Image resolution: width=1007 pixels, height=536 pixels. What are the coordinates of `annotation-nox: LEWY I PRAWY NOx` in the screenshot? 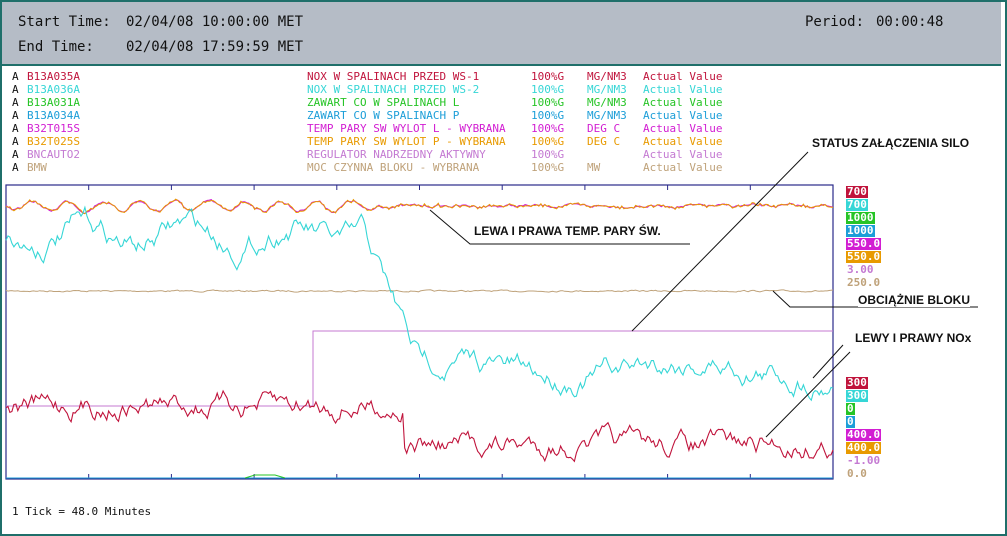 It's located at (913, 338).